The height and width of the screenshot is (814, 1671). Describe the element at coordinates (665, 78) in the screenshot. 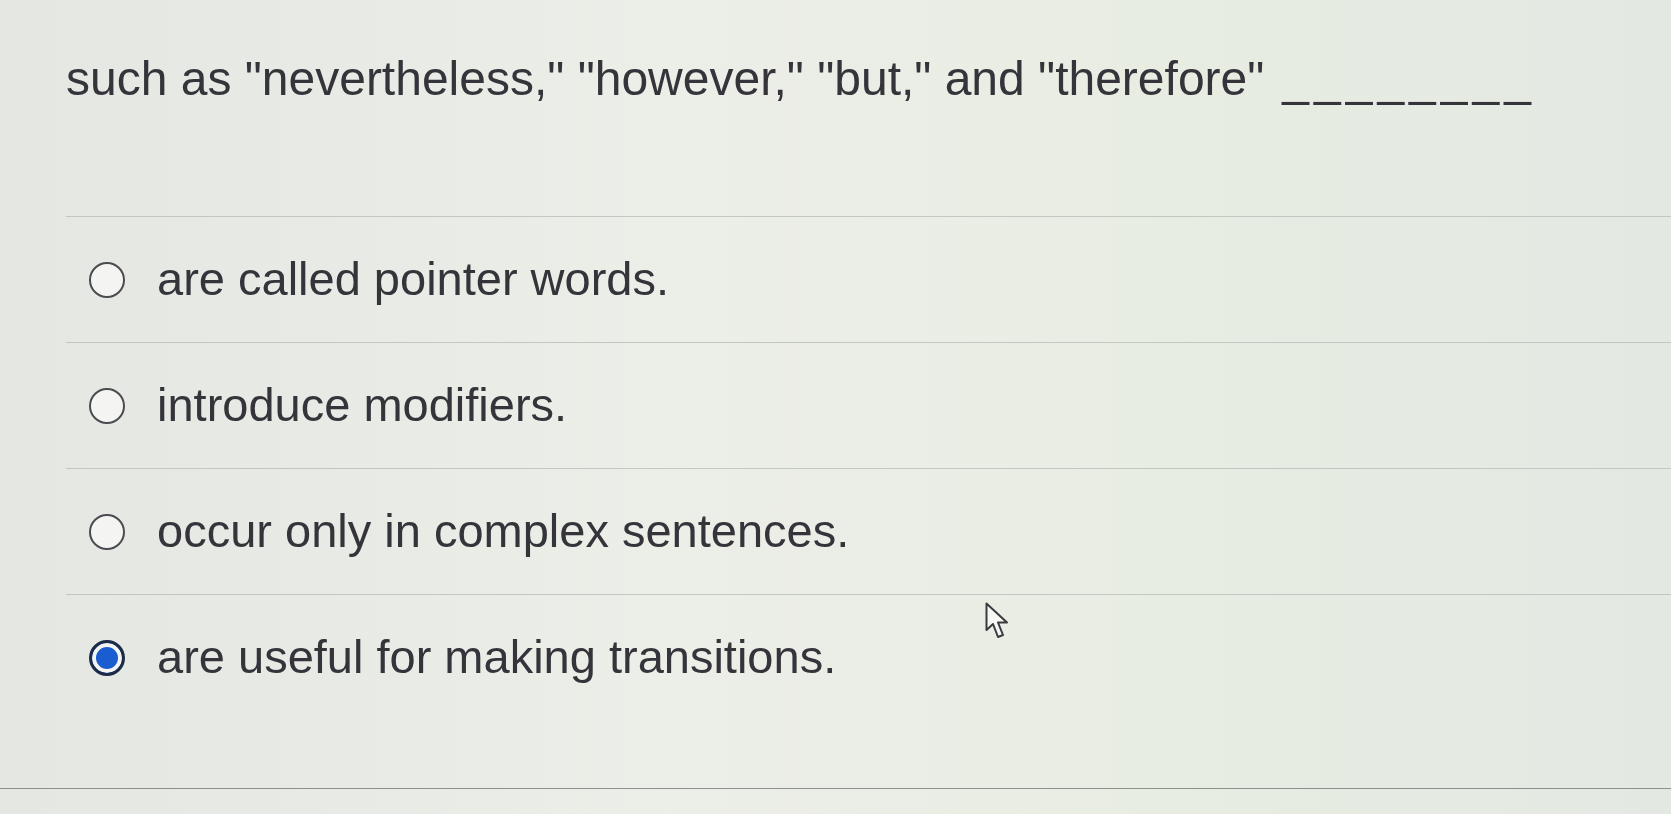

I see `question-text: such as "nevertheless," "however," "but," and "therefore"` at that location.